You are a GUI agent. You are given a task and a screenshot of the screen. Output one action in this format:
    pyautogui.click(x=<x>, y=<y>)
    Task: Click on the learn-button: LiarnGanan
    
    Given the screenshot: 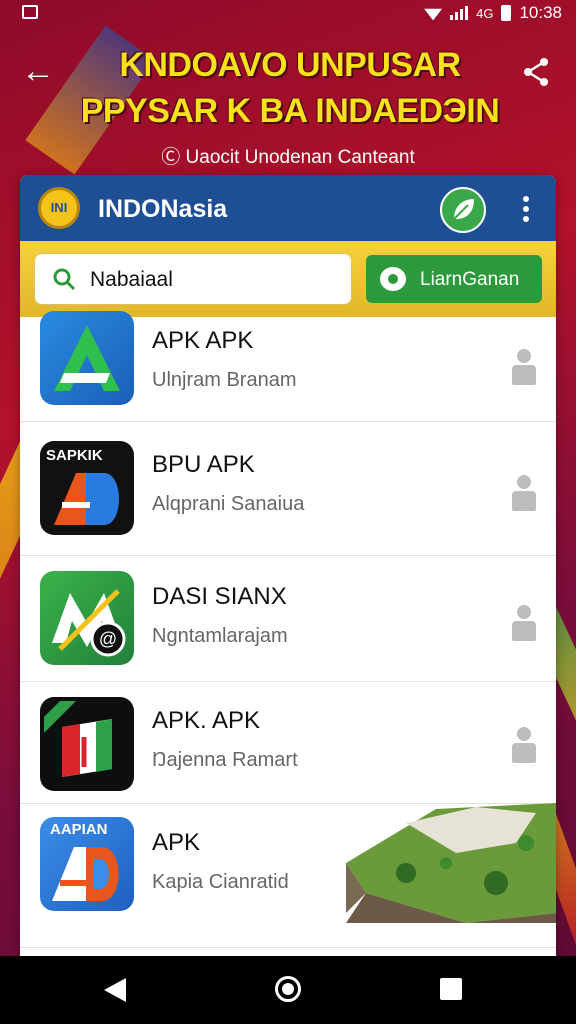 What is the action you would take?
    pyautogui.click(x=454, y=279)
    